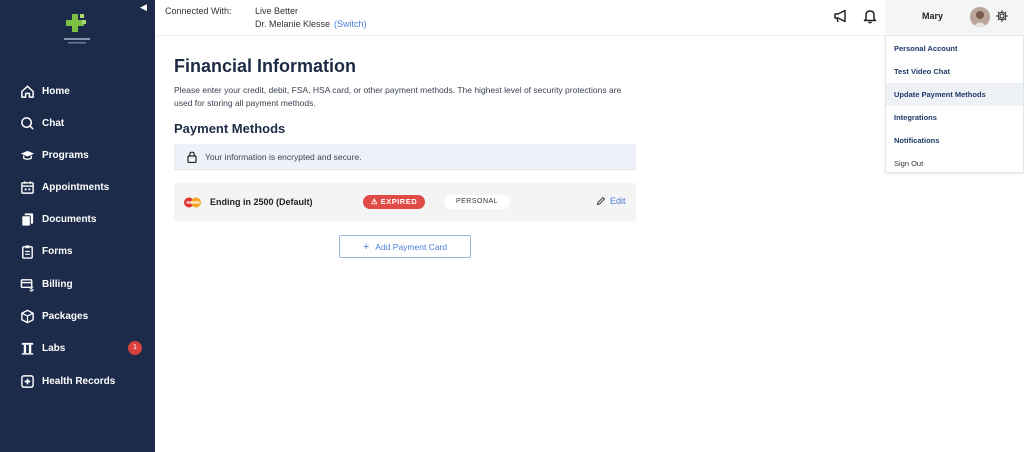  I want to click on package-icon, so click(27, 316).